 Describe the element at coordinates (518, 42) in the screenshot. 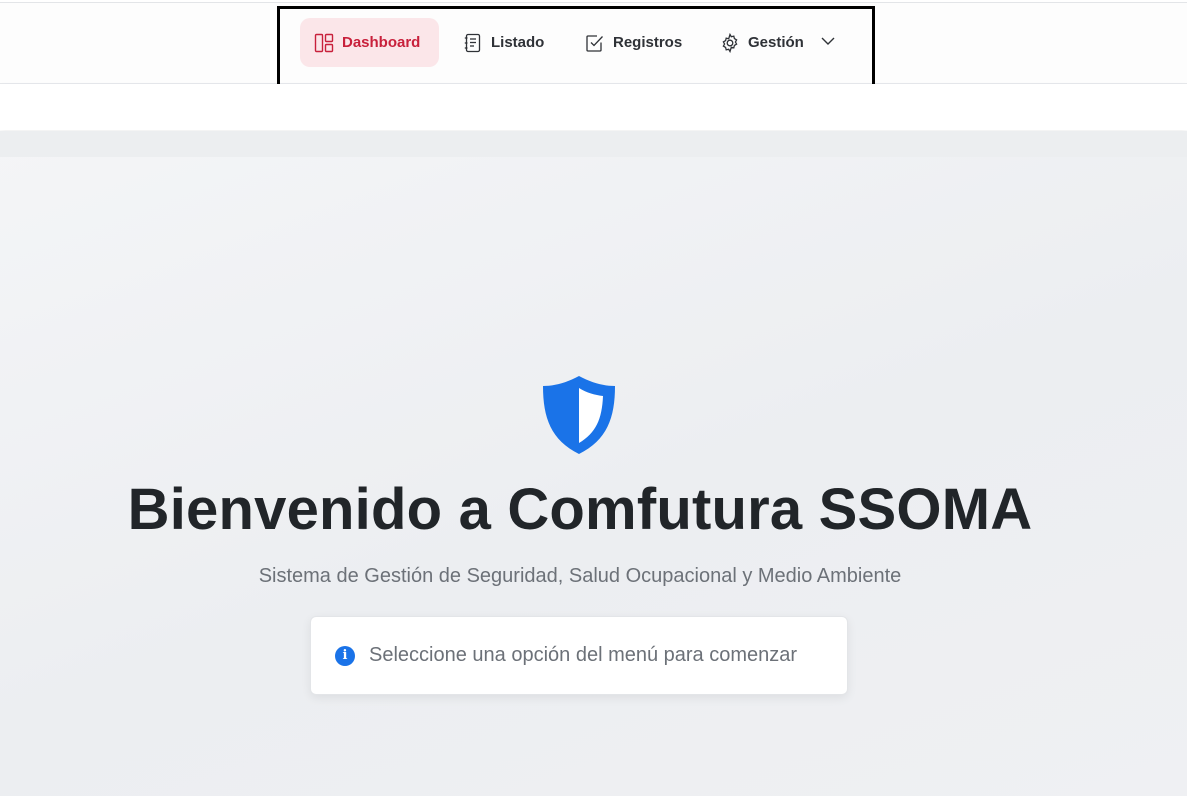

I see `nav-item-label: Listado` at that location.